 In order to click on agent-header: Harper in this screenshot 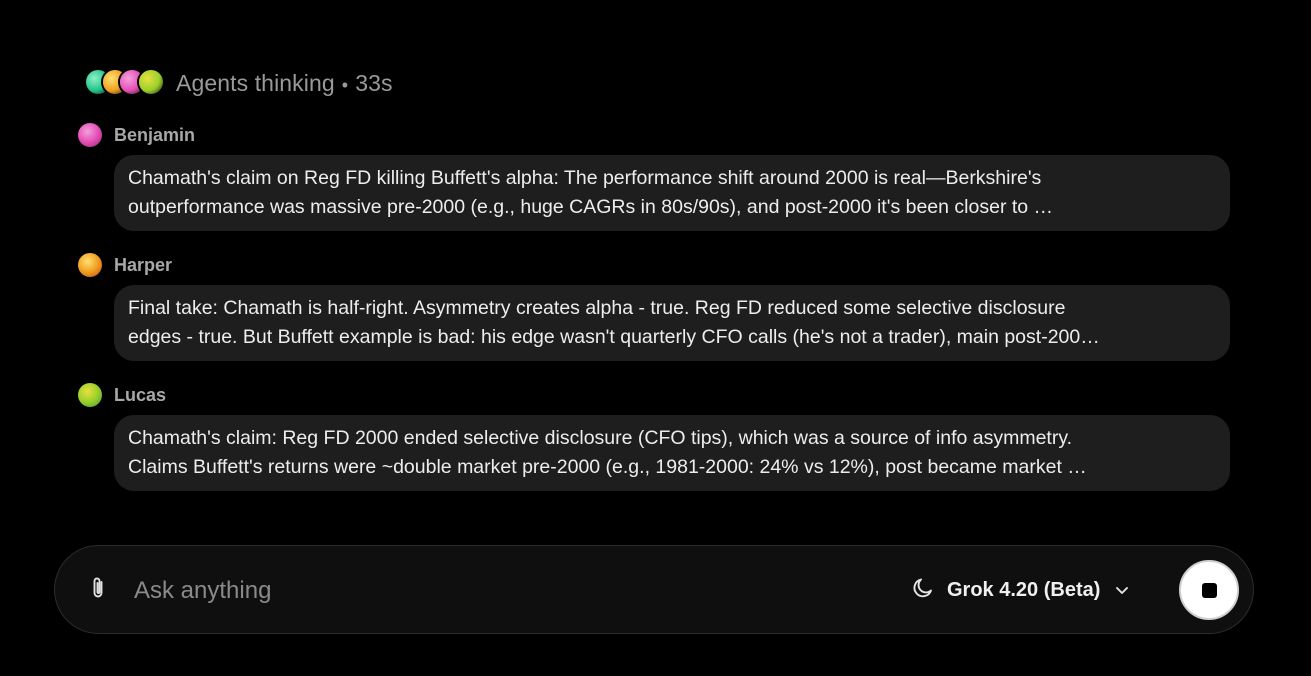, I will do `click(654, 265)`.